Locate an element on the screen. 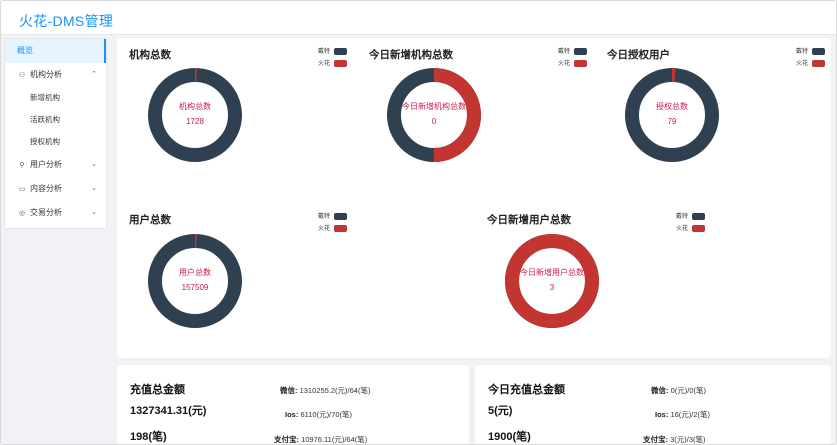 The width and height of the screenshot is (837, 445). card-title: 今日充值总金额 is located at coordinates (526, 390).